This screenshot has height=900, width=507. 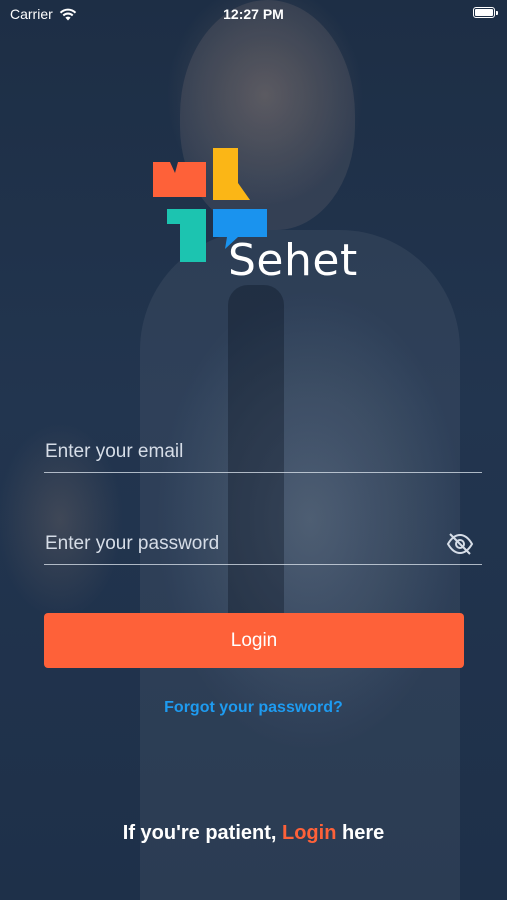 What do you see at coordinates (460, 544) in the screenshot?
I see `eye-slash-icon` at bounding box center [460, 544].